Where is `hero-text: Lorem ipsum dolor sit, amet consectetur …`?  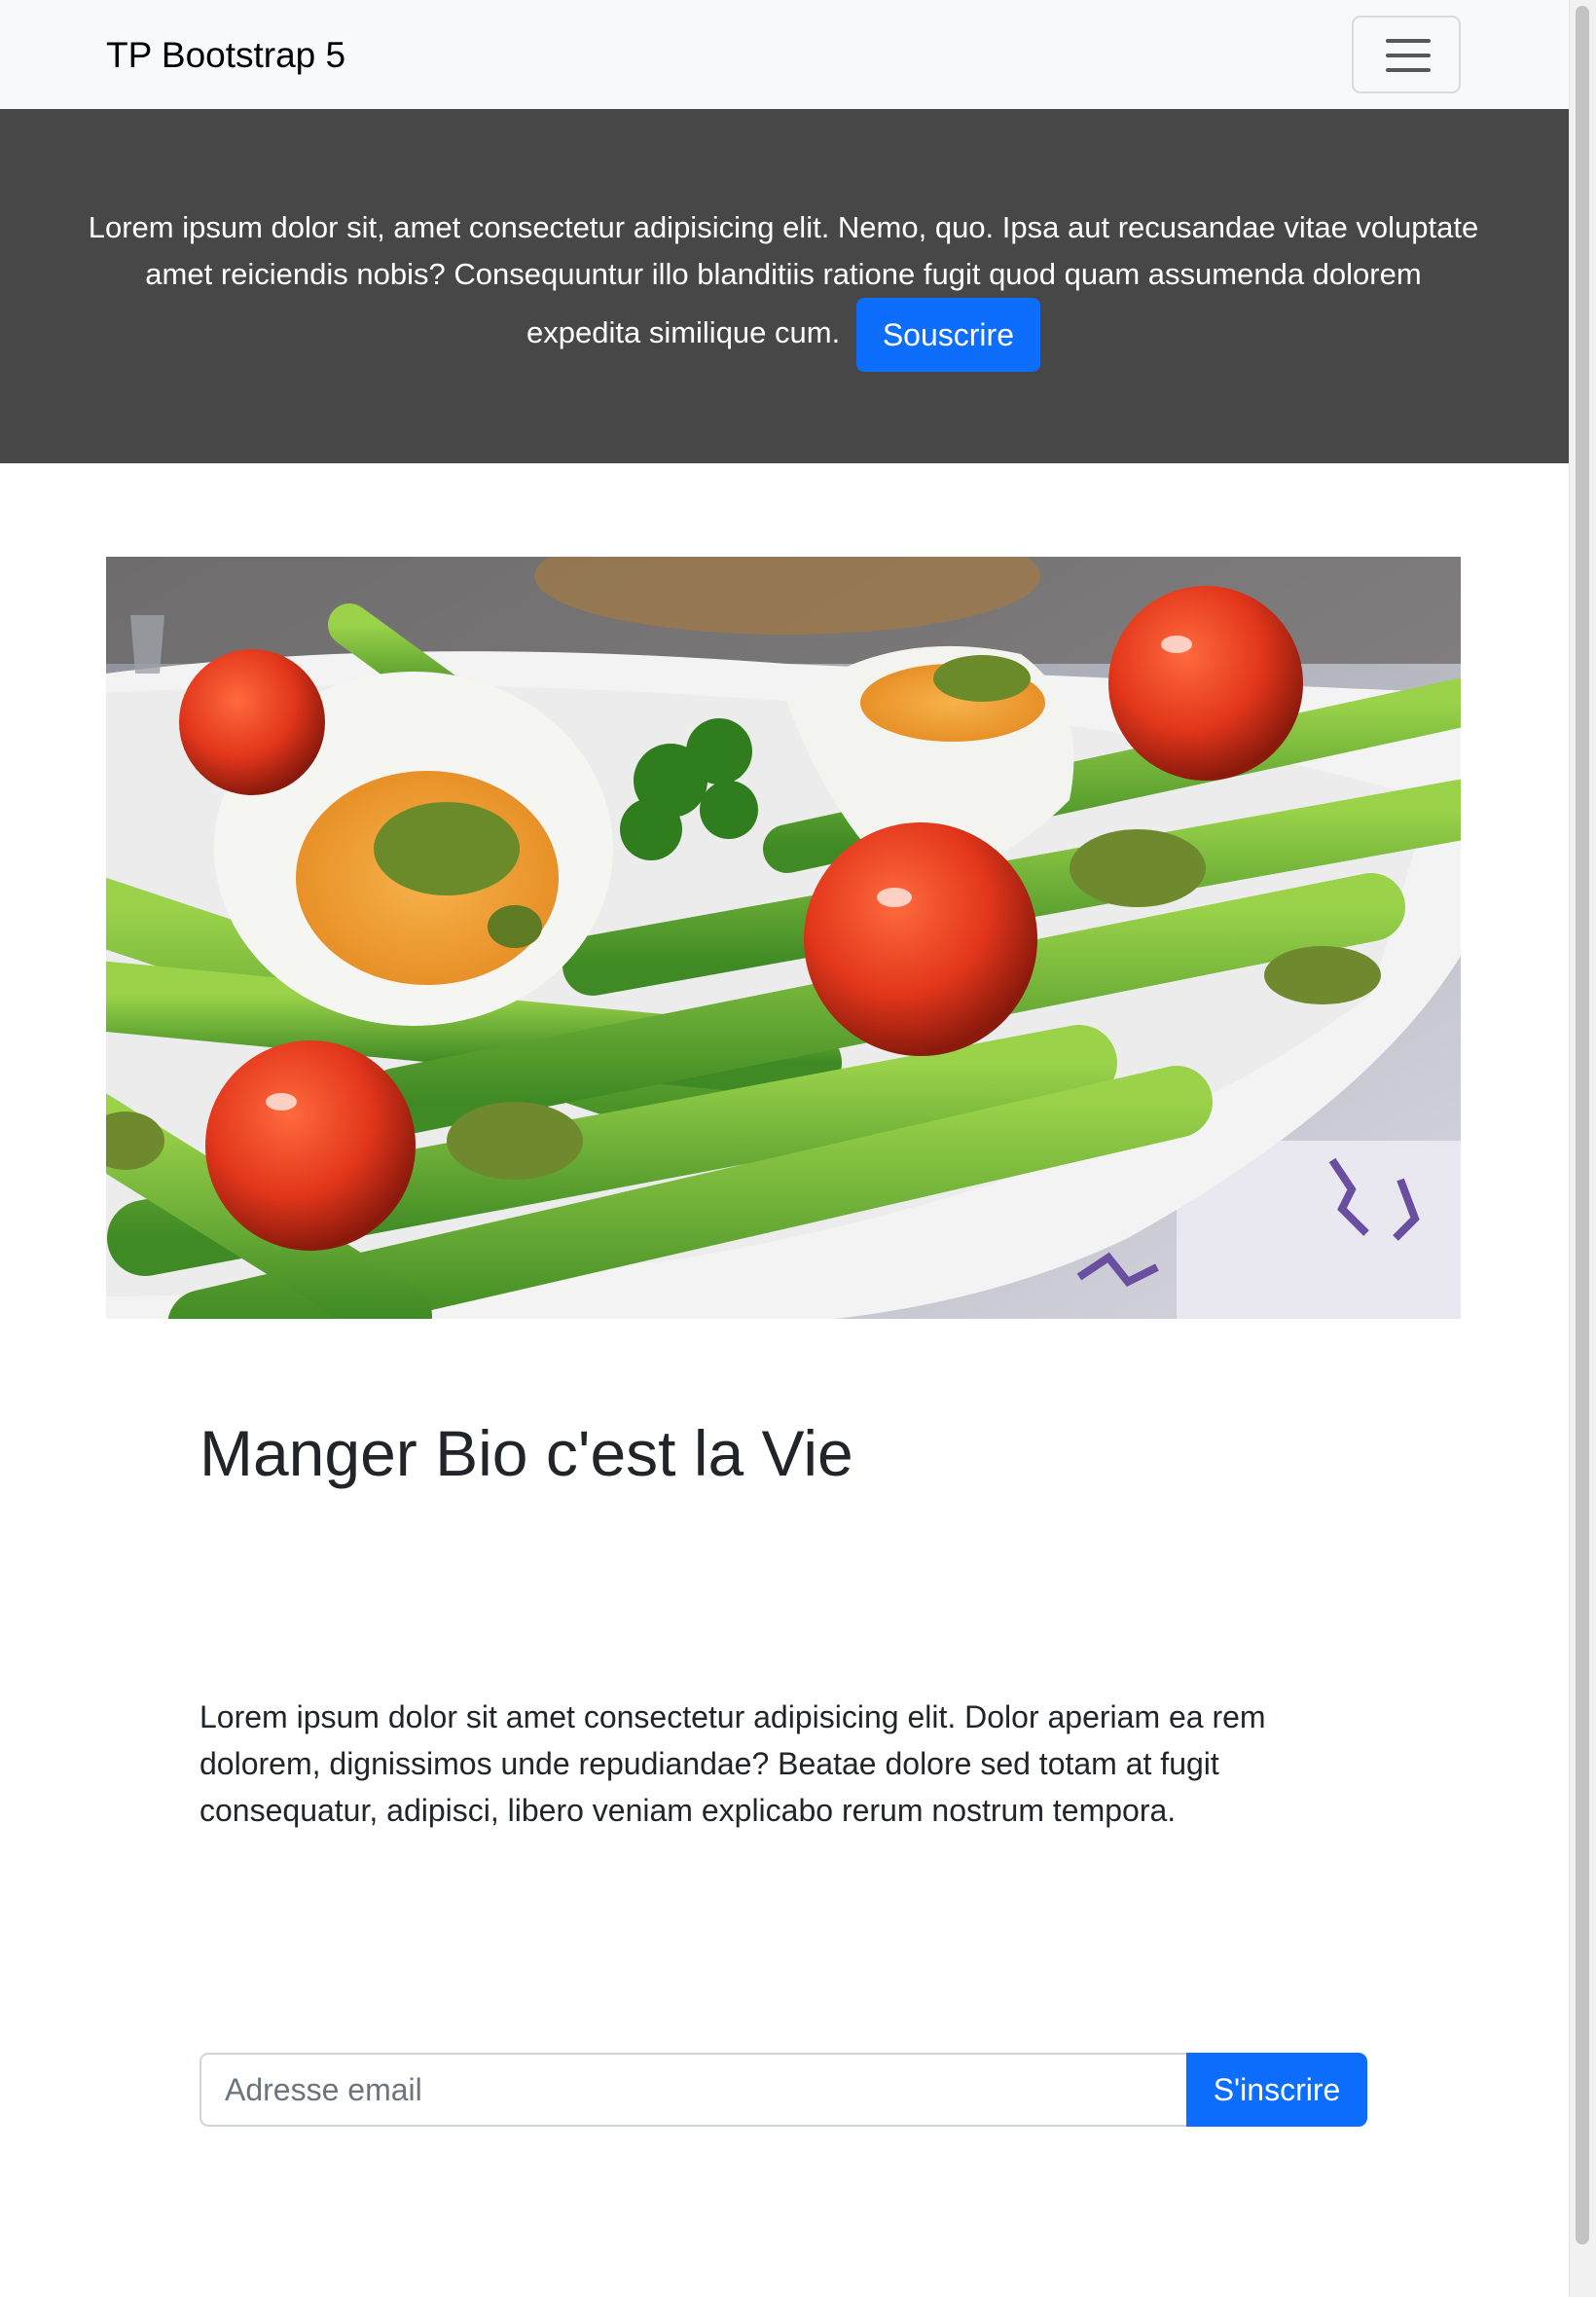
hero-text: Lorem ipsum dolor sit, amet consectetur … is located at coordinates (783, 280).